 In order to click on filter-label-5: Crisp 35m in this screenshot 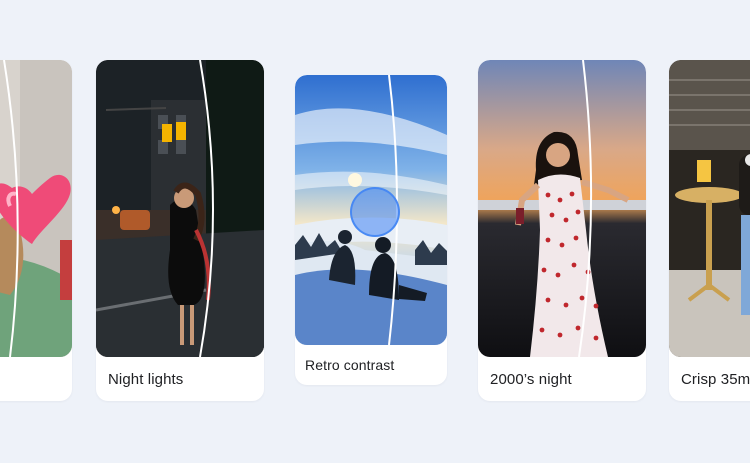, I will do `click(715, 379)`.